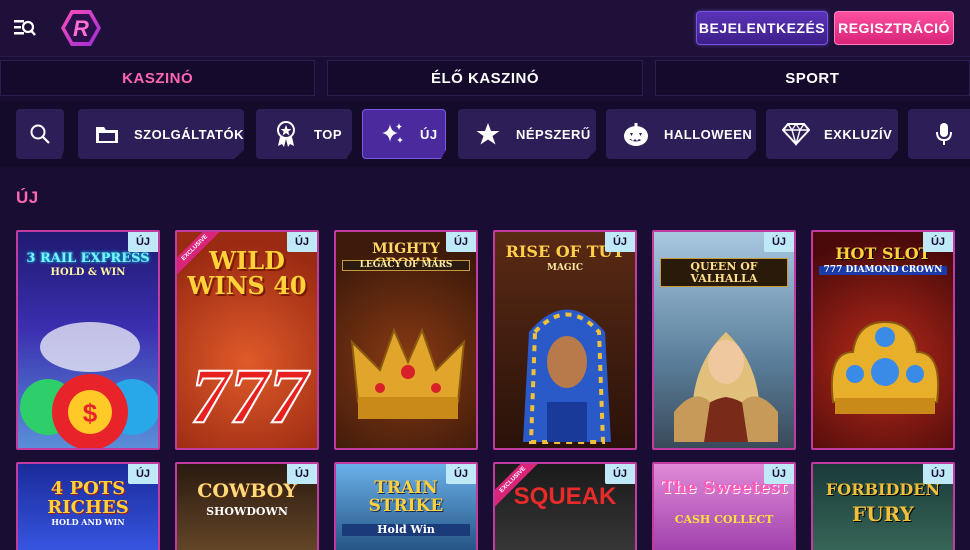  I want to click on game-card: TRAIN STRIKE Hold Win ÚJ, so click(406, 506).